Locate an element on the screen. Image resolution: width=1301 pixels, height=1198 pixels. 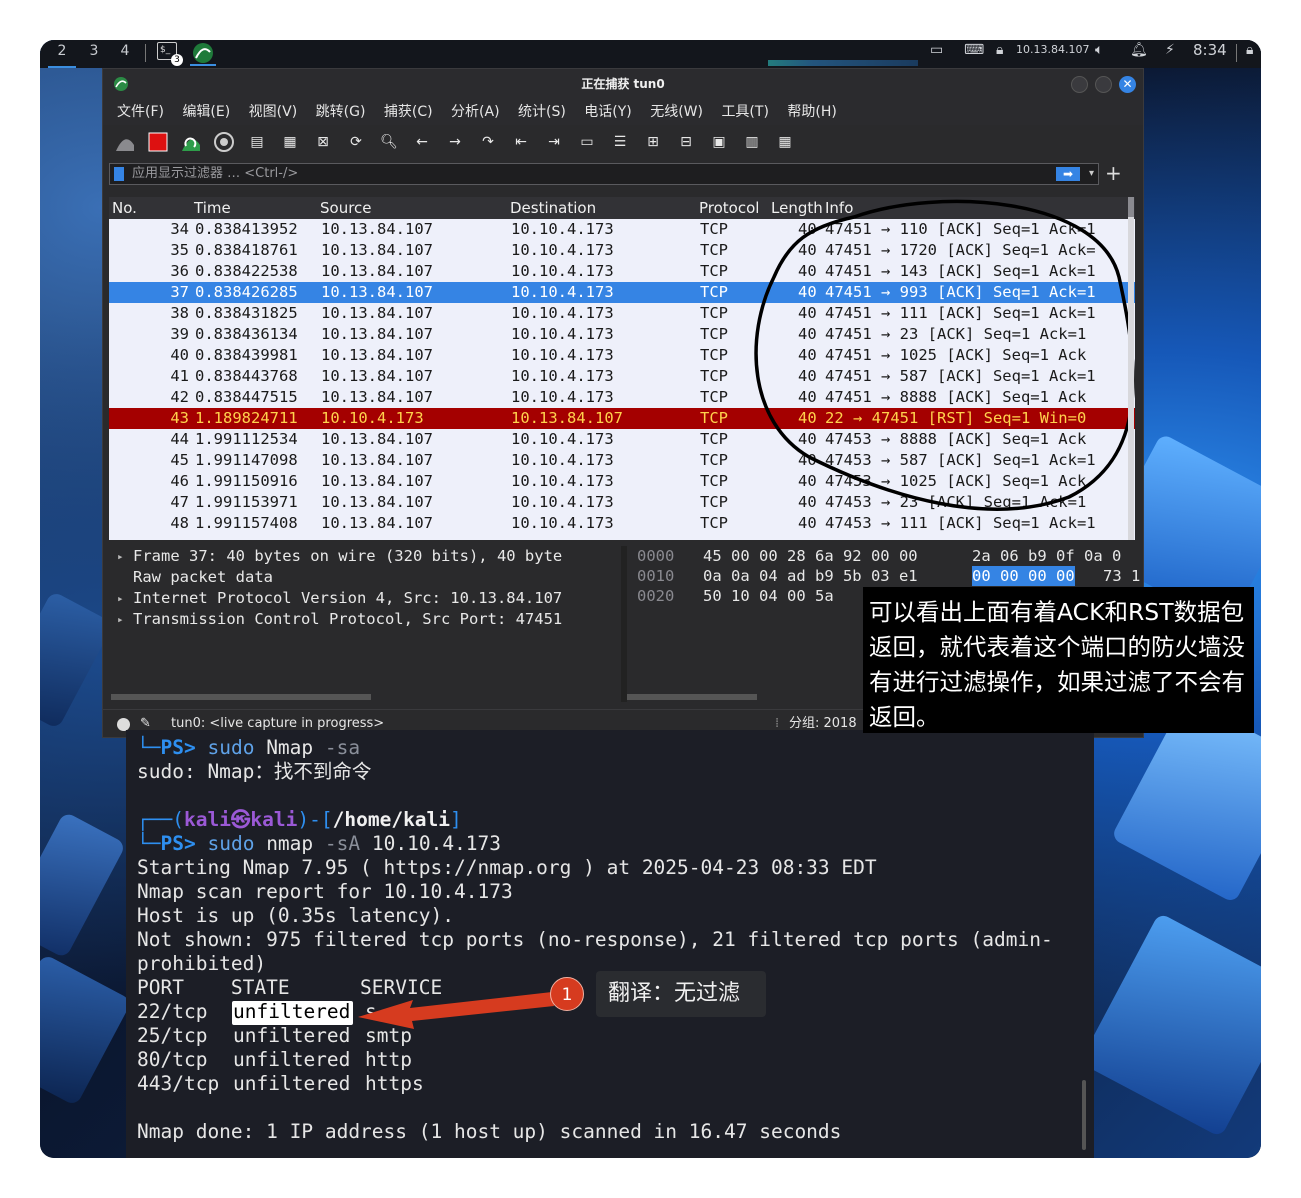
lock-screen-icon: 🔒︎ is located at coordinates (1249, 54).